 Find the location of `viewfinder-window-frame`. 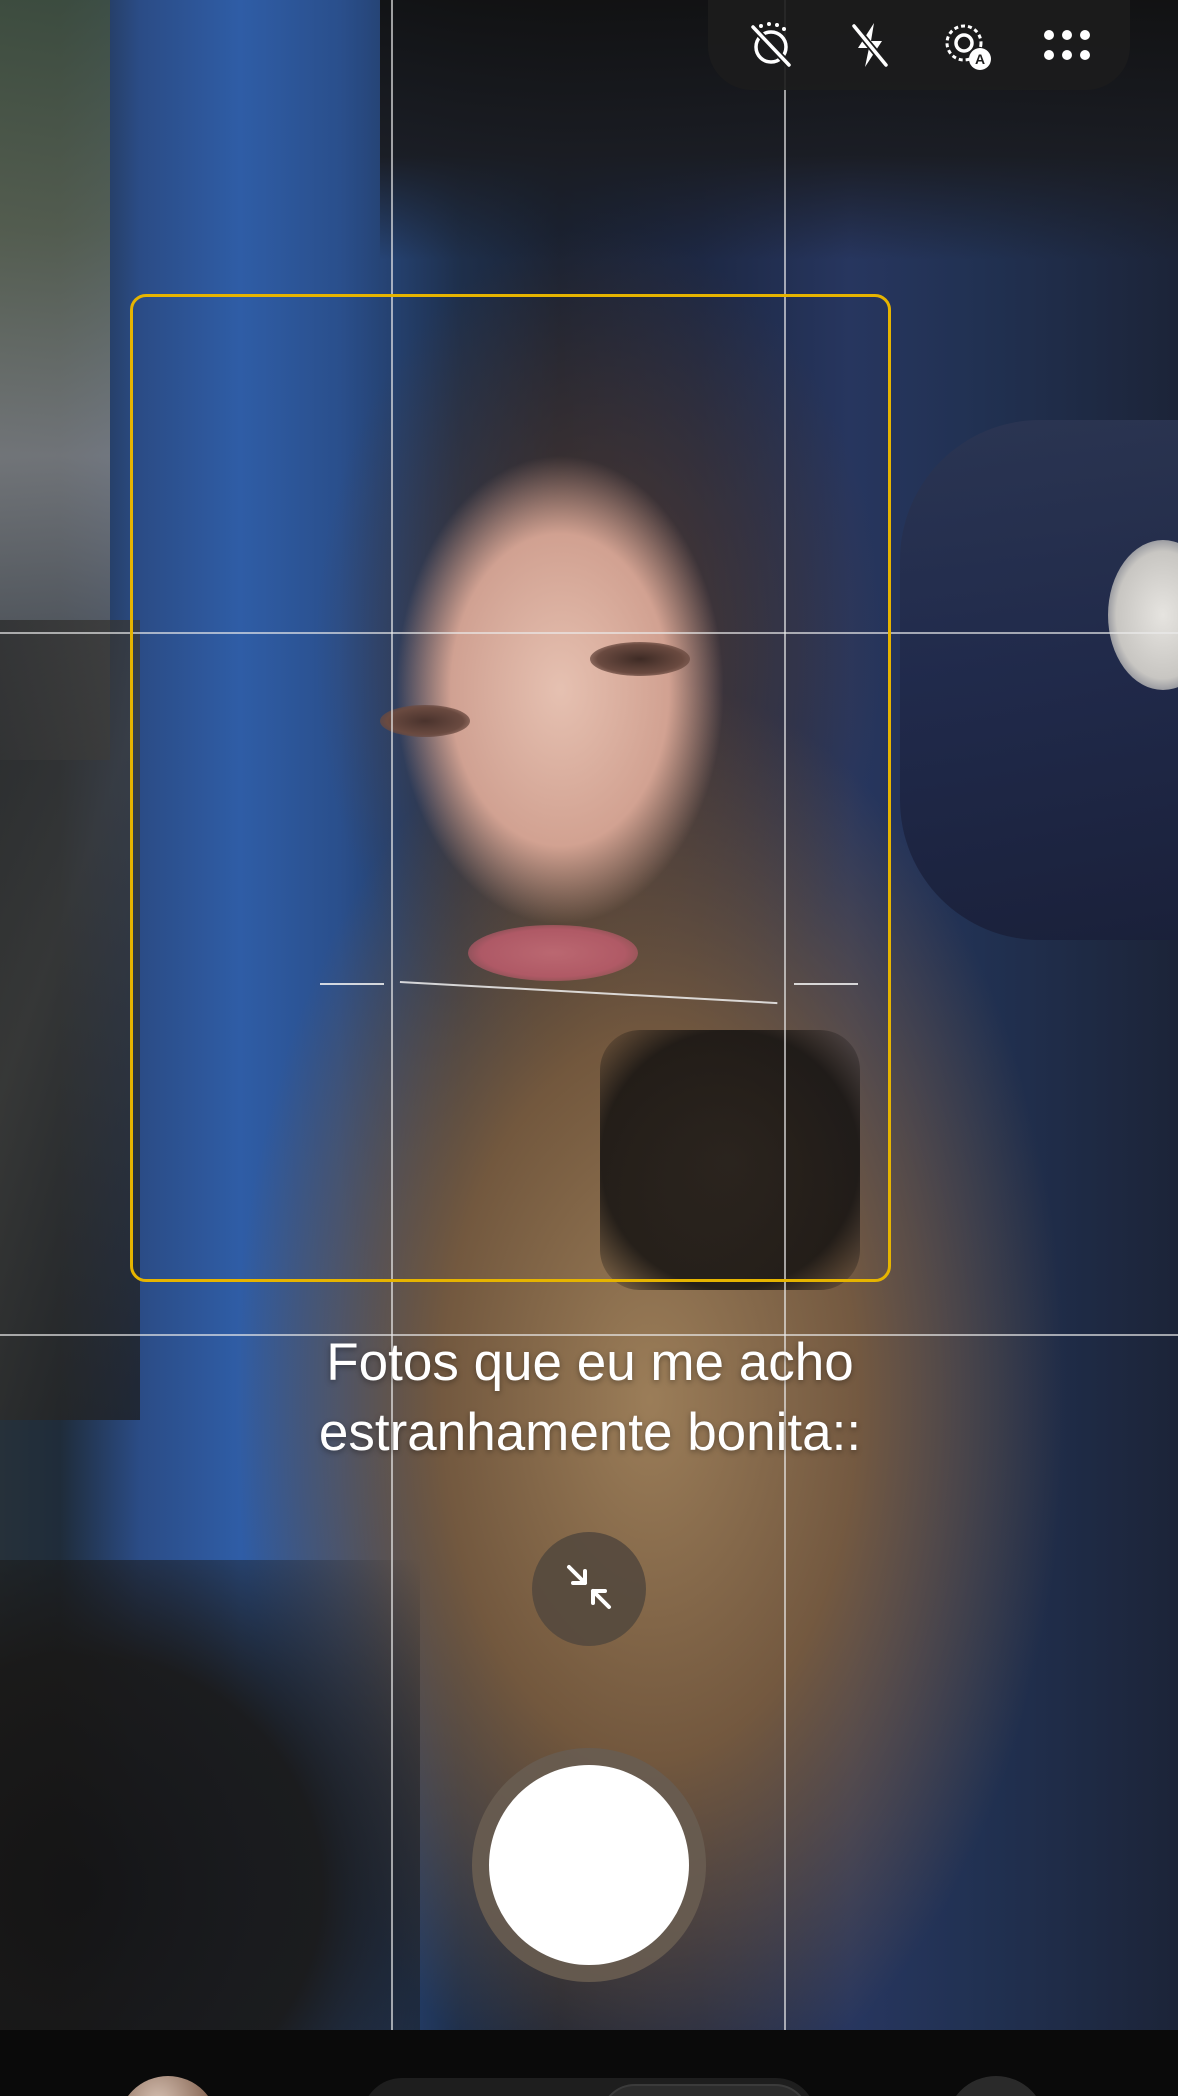

viewfinder-window-frame is located at coordinates (70, 1020).